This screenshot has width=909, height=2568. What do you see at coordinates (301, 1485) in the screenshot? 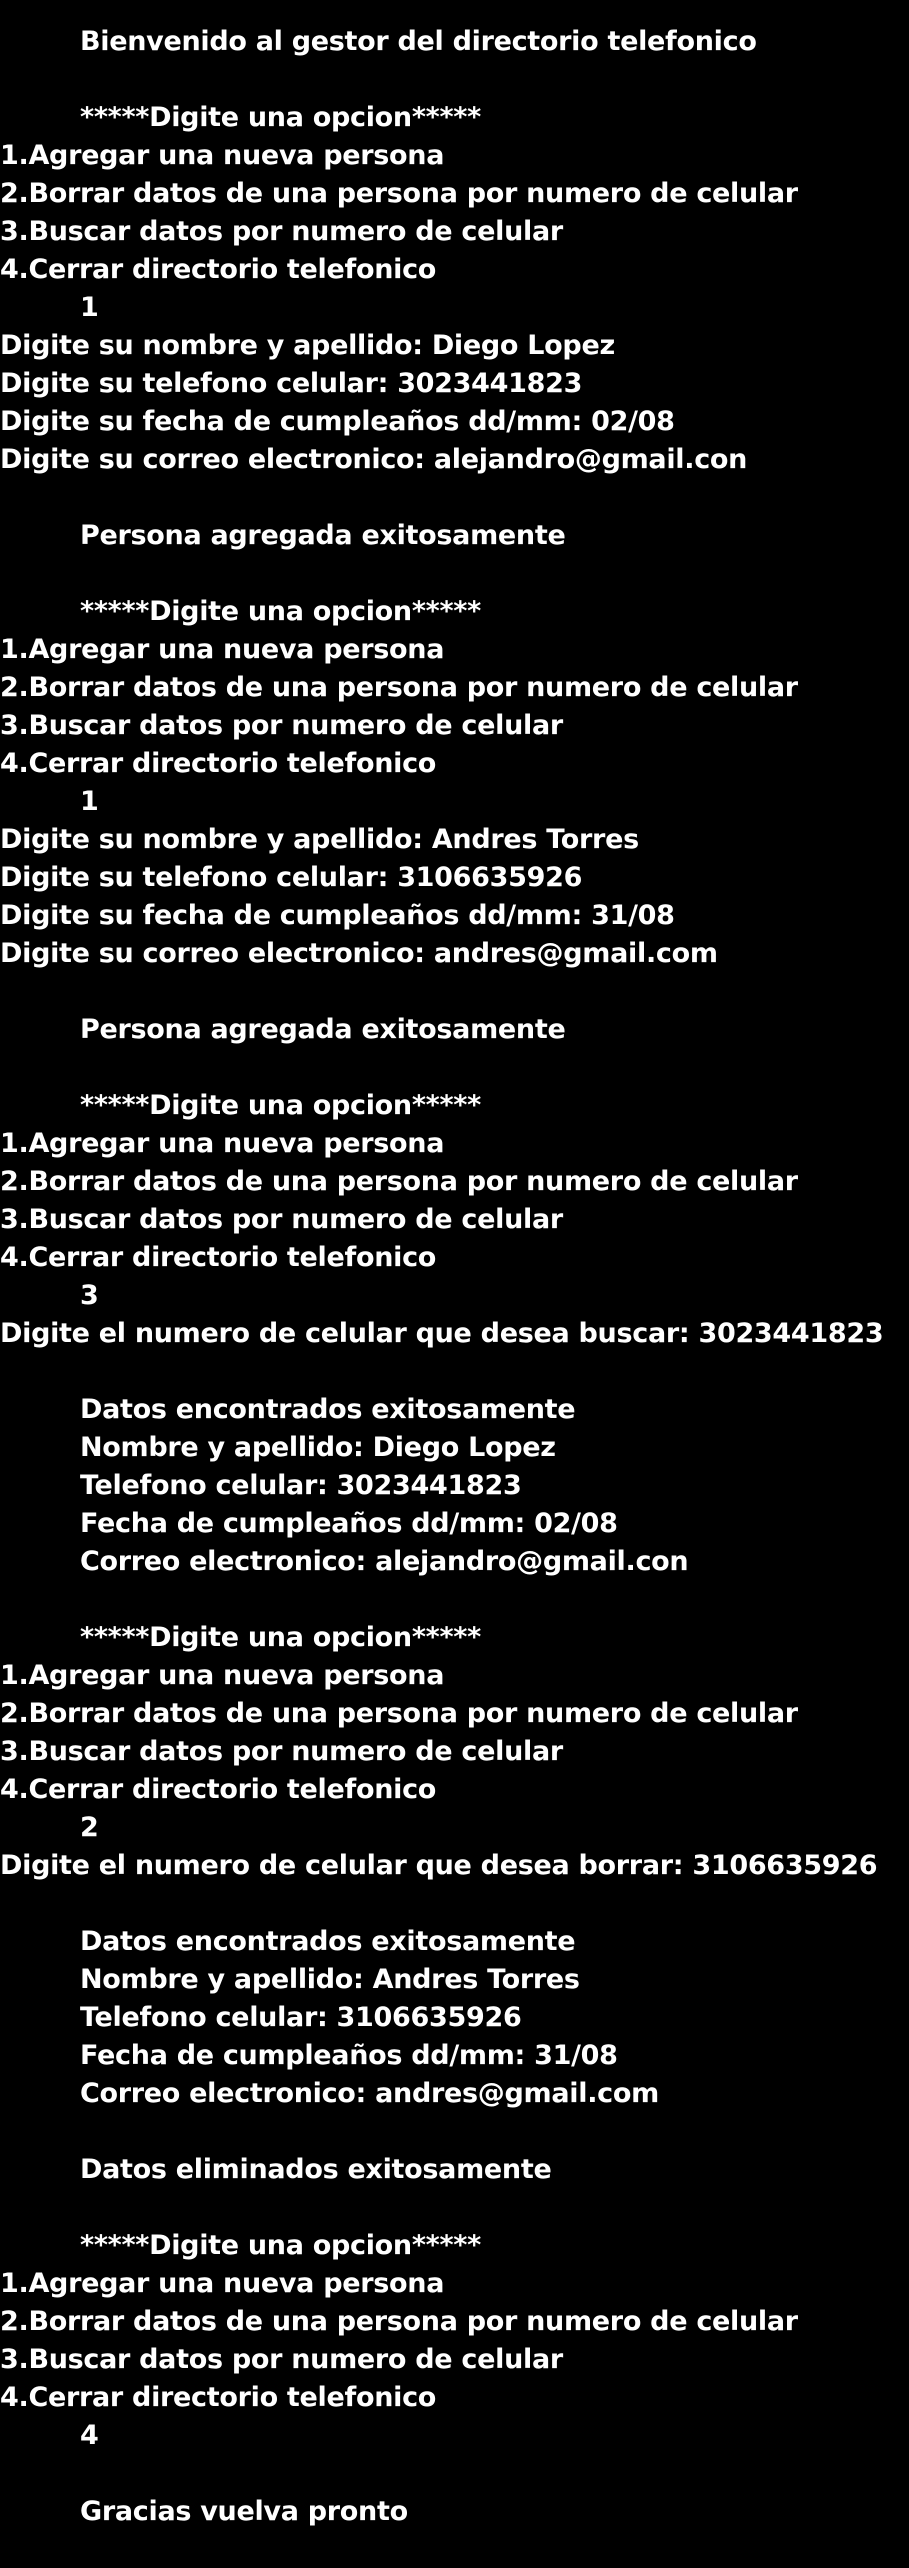
I see `console-line: Telefono celular: 3023441823` at bounding box center [301, 1485].